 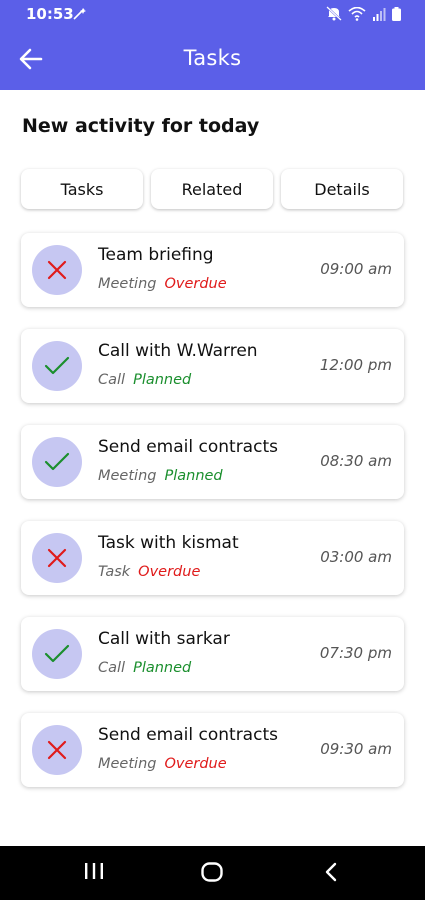 What do you see at coordinates (50, 14) in the screenshot?
I see `status-time: 10:53` at bounding box center [50, 14].